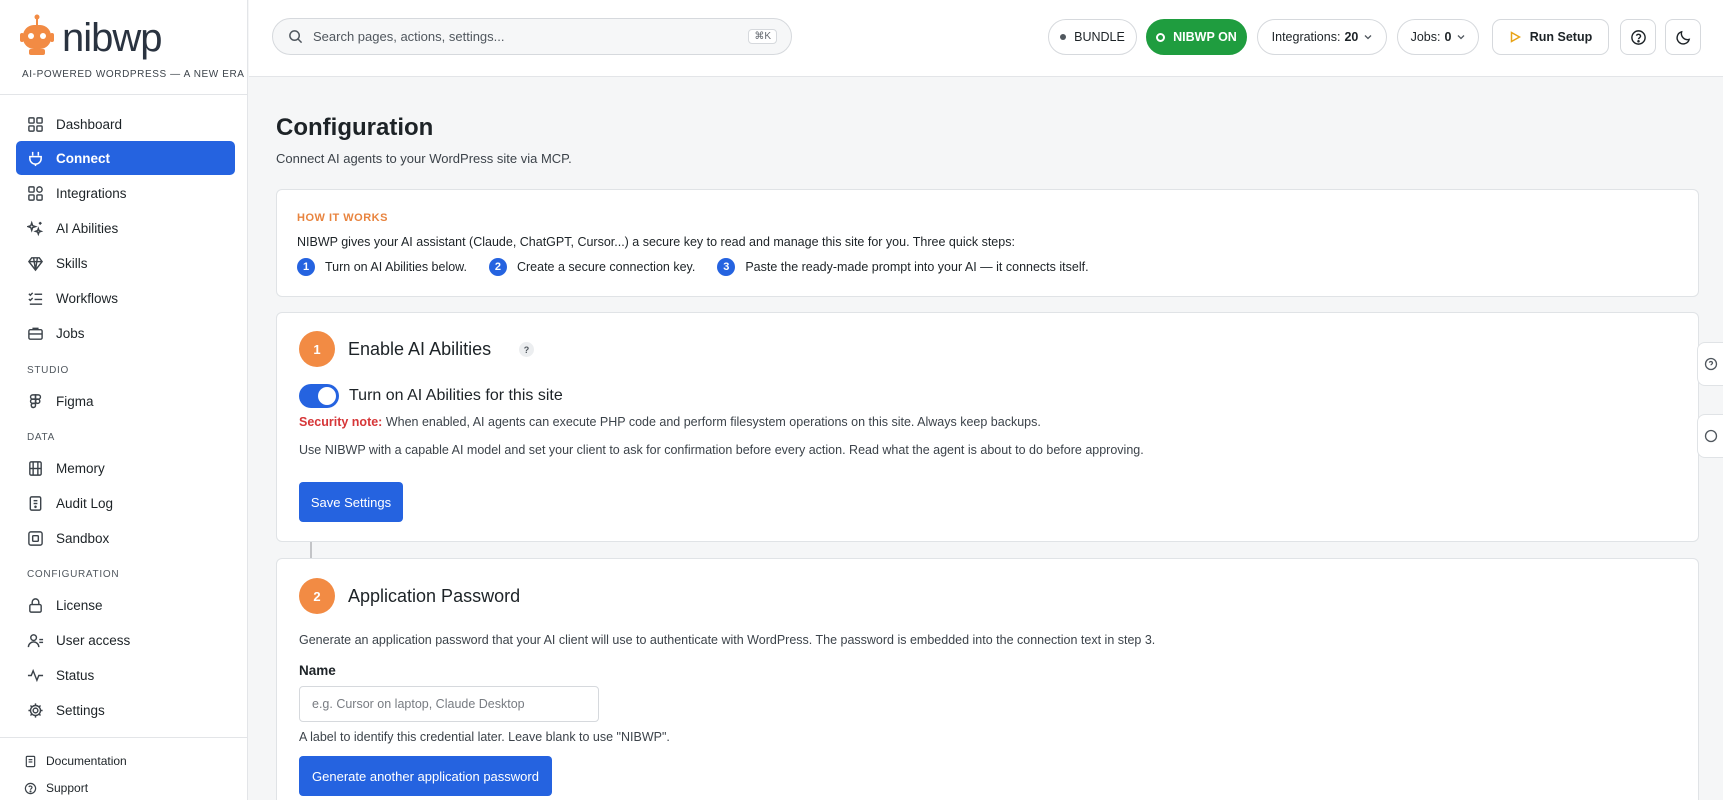 The height and width of the screenshot is (800, 1723). What do you see at coordinates (125, 675) in the screenshot?
I see `sidebar-item-status: Status` at bounding box center [125, 675].